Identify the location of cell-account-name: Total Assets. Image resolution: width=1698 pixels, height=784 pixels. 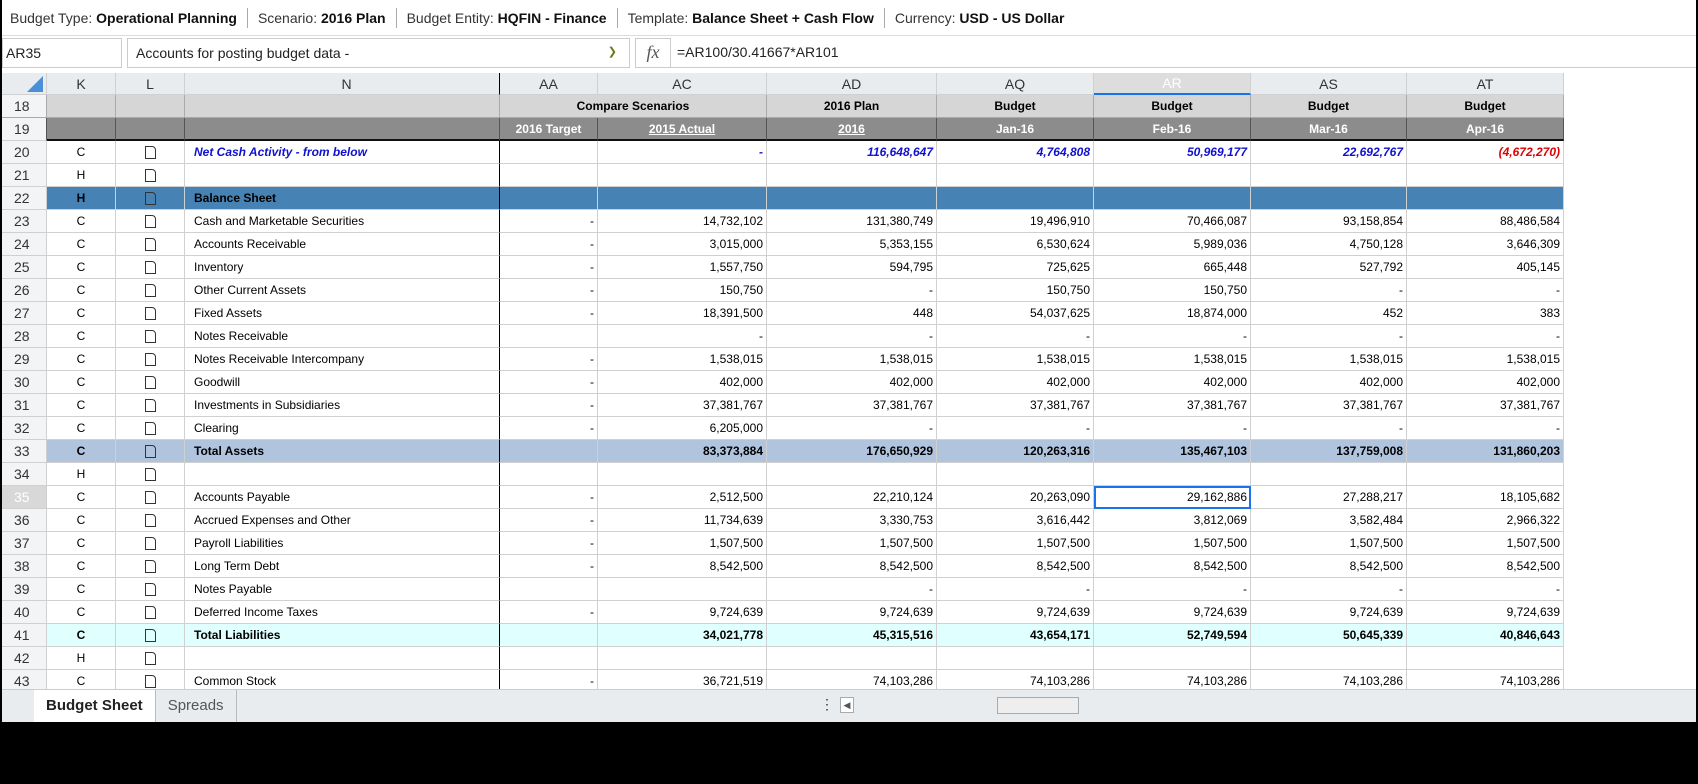
(342, 451).